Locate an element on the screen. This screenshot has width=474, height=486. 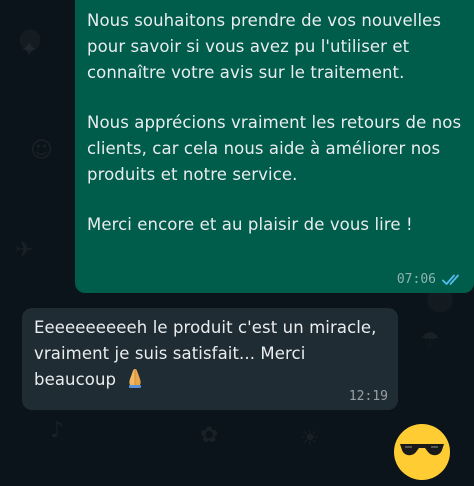
sunglasses-face-emoji-icon is located at coordinates (422, 452).